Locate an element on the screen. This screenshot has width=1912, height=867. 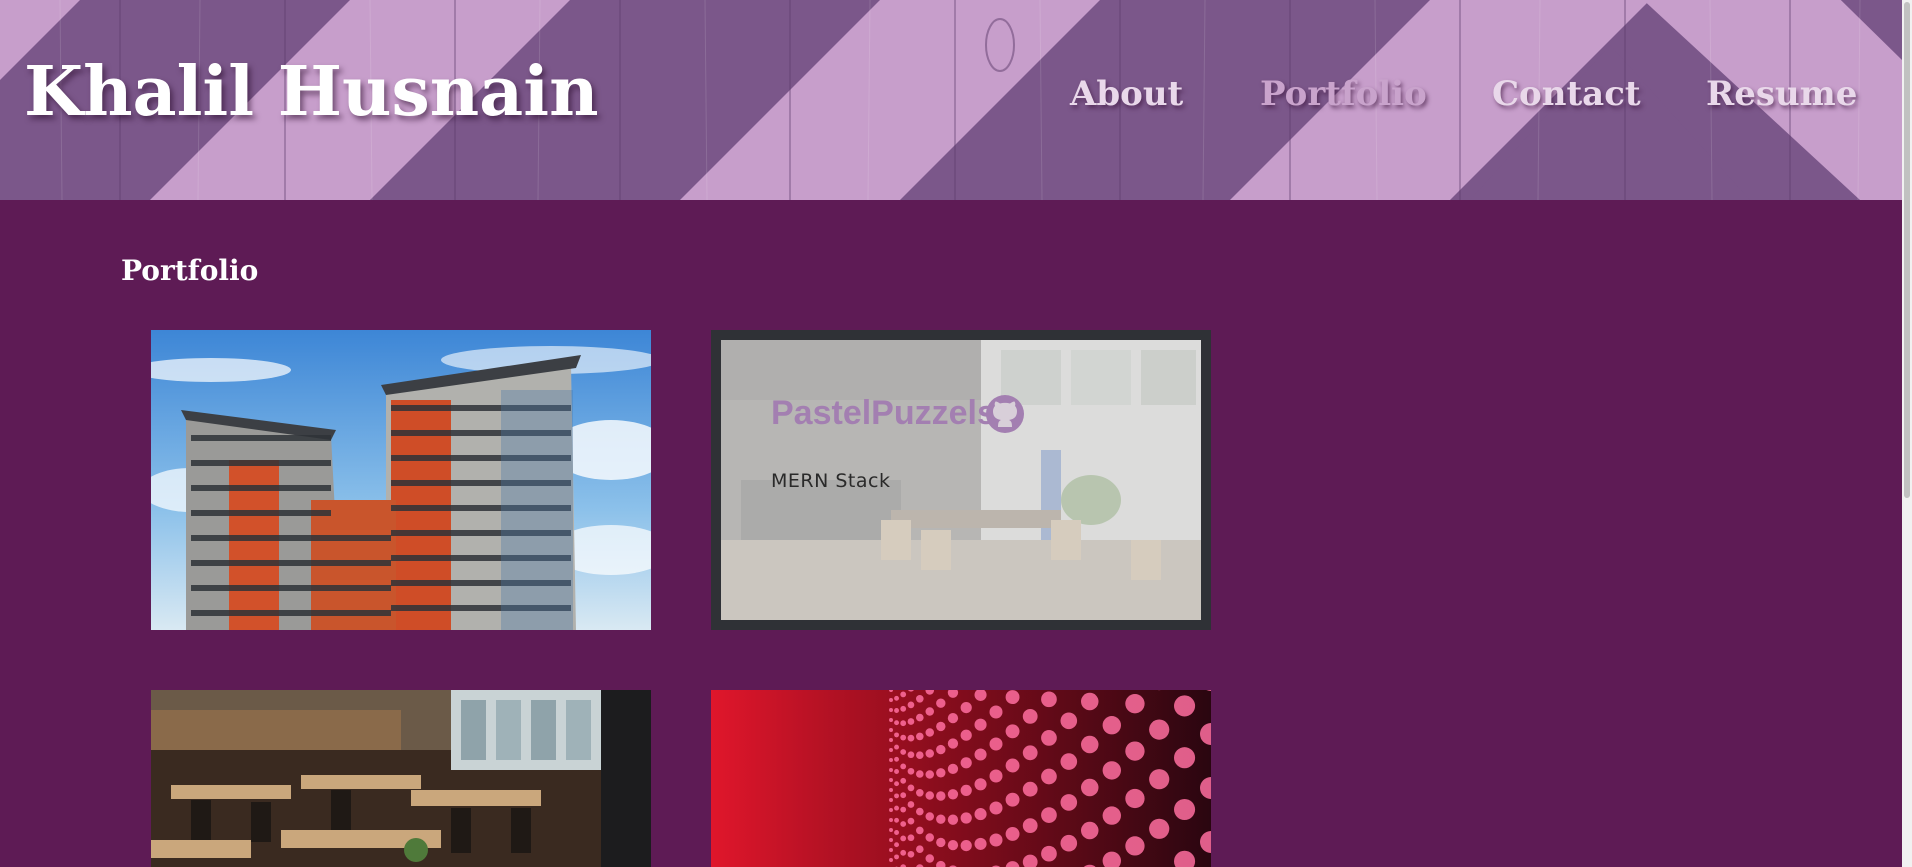
project-title: PastelPuzzels is located at coordinates (883, 413).